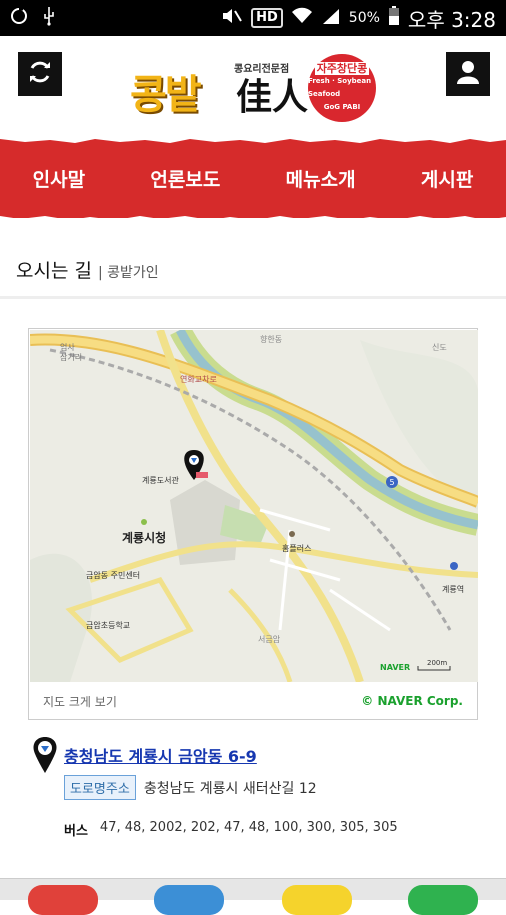 This screenshot has height=915, width=506. I want to click on badge-line-2: Fresh · Soybean Seafood, so click(340, 87).